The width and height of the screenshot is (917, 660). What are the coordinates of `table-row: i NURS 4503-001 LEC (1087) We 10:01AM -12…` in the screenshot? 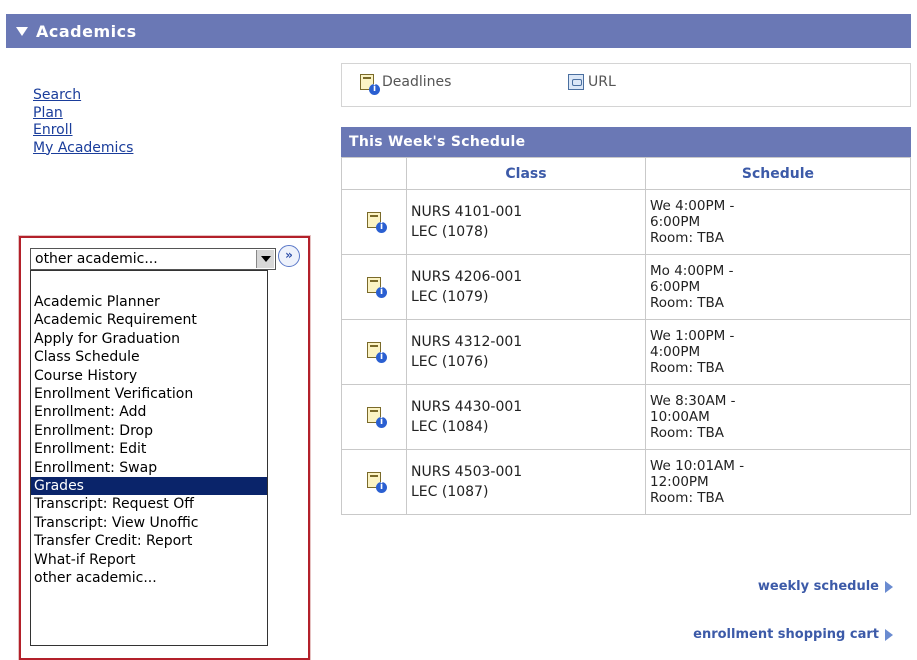 It's located at (626, 482).